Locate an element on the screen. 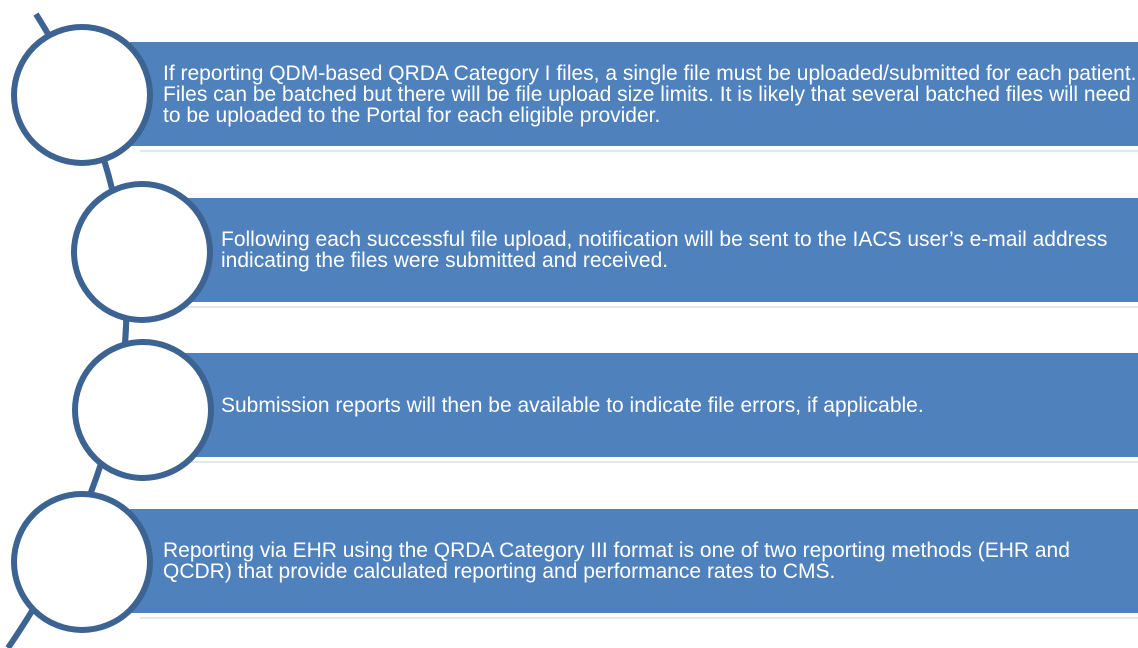  step-2-circle is located at coordinates (142, 252).